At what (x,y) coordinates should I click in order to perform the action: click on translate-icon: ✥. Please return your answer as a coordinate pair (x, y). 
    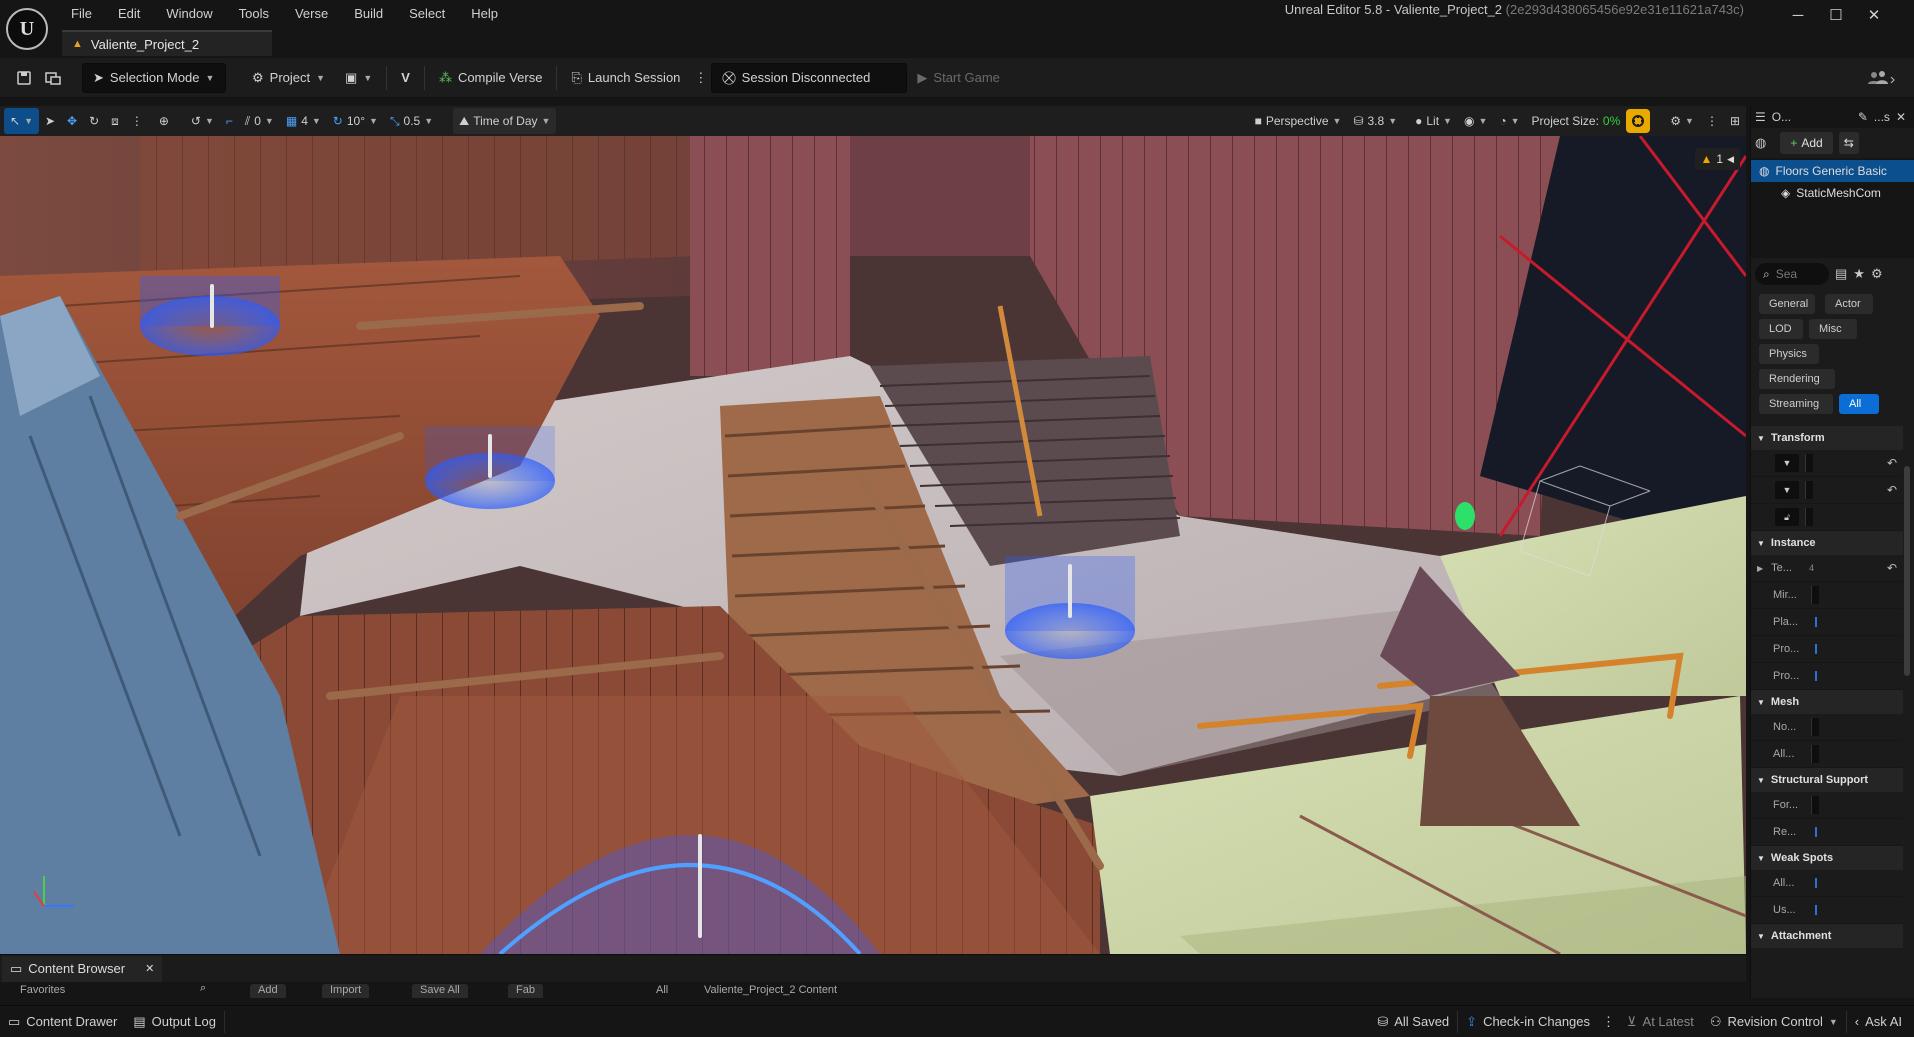
    Looking at the image, I should click on (72, 121).